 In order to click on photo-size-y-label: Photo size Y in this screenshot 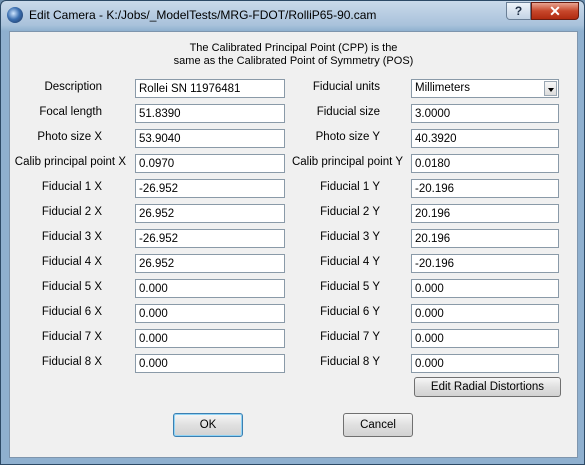, I will do `click(347, 137)`.